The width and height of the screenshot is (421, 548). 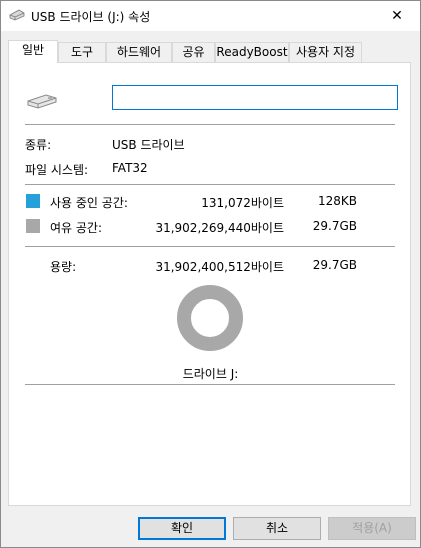 I want to click on tab-tools: 도구, so click(x=82, y=52).